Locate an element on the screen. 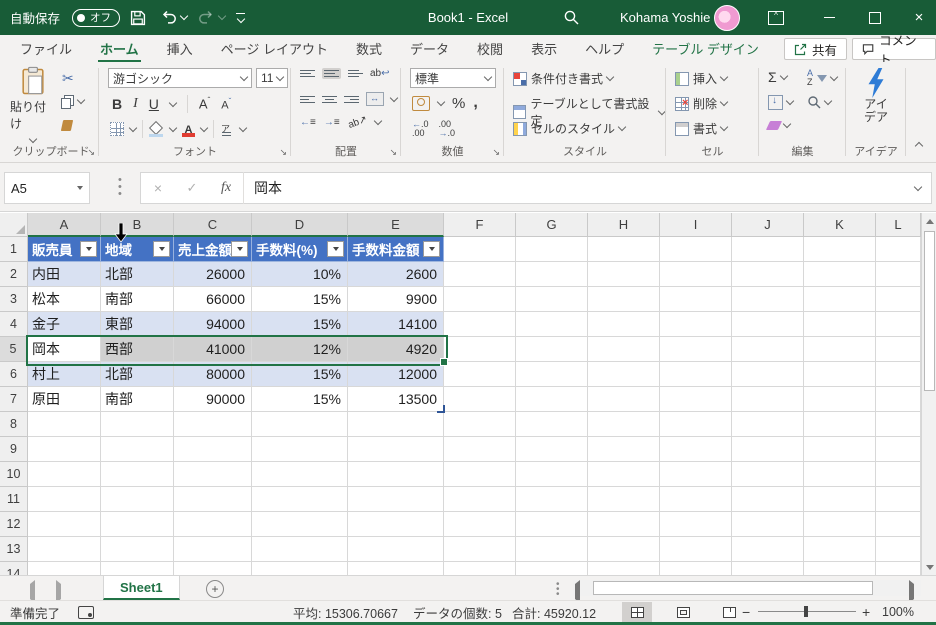  cell-C3: 66000 is located at coordinates (213, 299).